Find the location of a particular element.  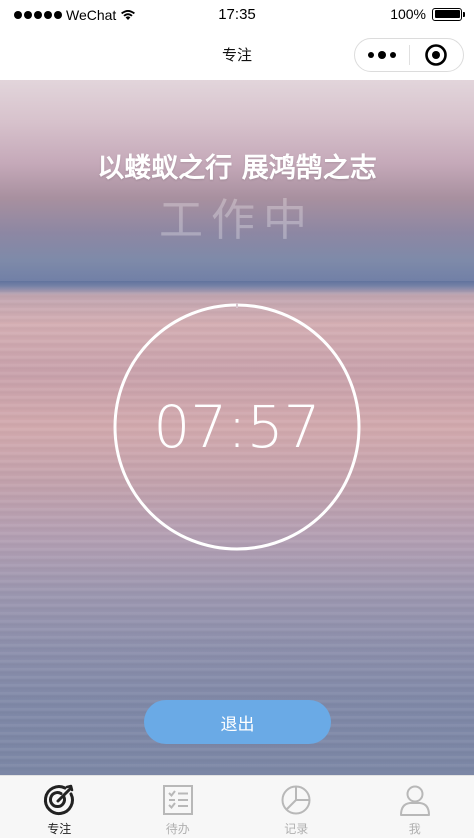

battery-icon is located at coordinates (448, 14).